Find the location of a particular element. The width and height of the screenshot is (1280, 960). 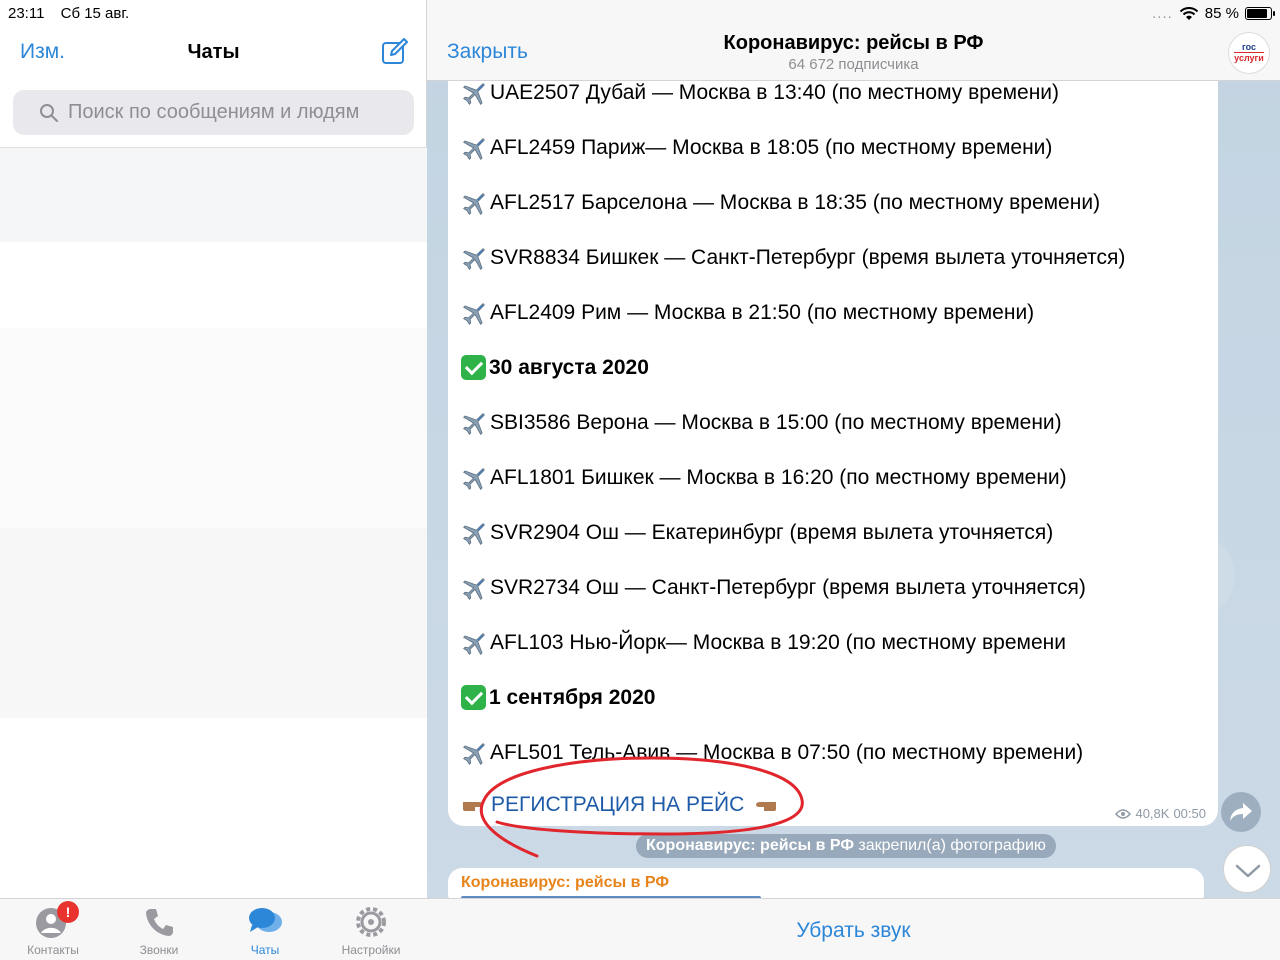

avatar-text: услуги is located at coordinates (1249, 57).